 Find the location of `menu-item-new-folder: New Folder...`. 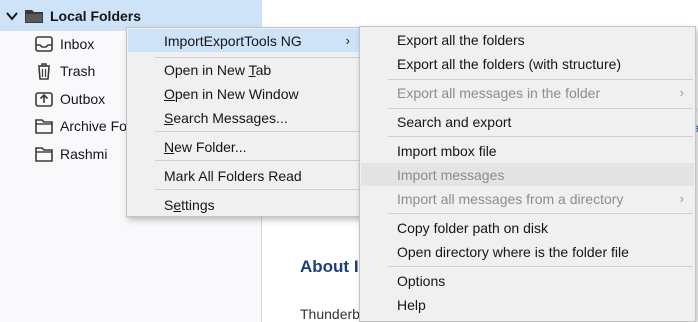

menu-item-new-folder: New Folder... is located at coordinates (244, 146).